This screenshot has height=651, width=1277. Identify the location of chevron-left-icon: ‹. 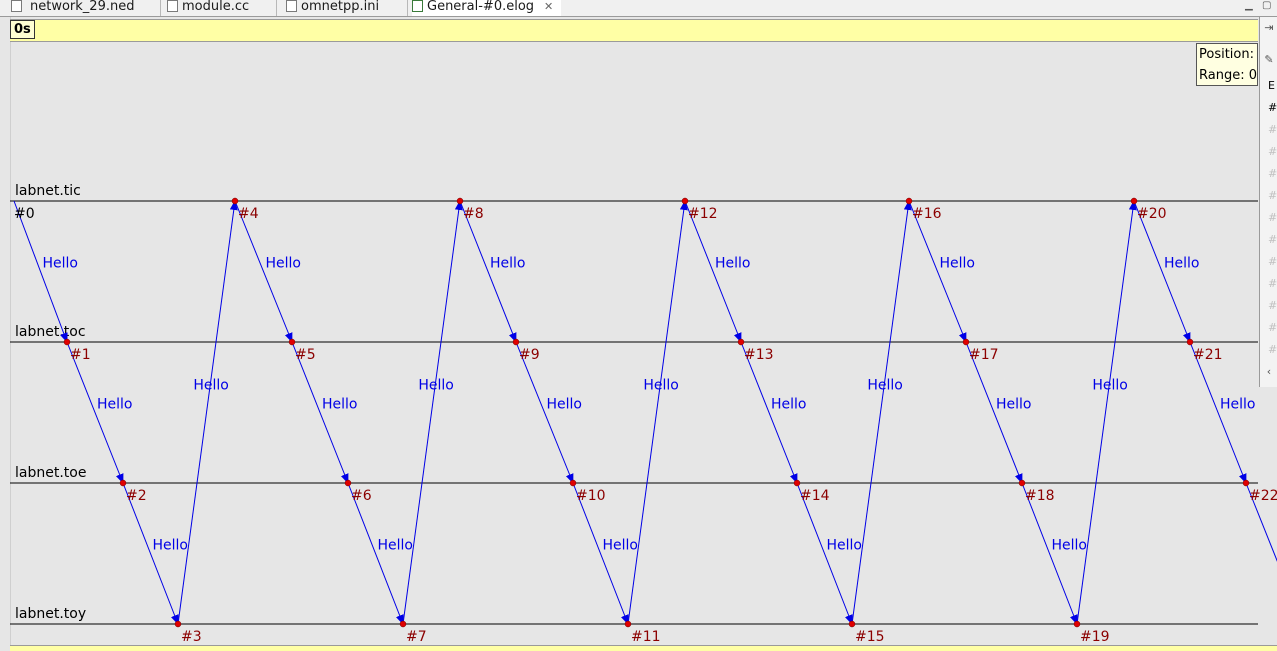
(1269, 372).